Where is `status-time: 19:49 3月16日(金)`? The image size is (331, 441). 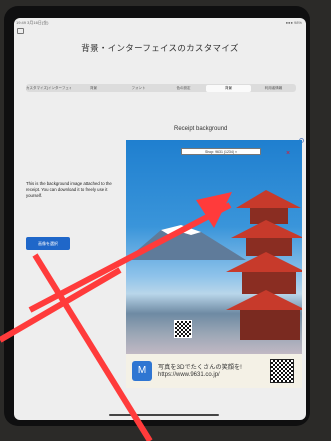
status-time: 19:49 3月16日(金) is located at coordinates (32, 22).